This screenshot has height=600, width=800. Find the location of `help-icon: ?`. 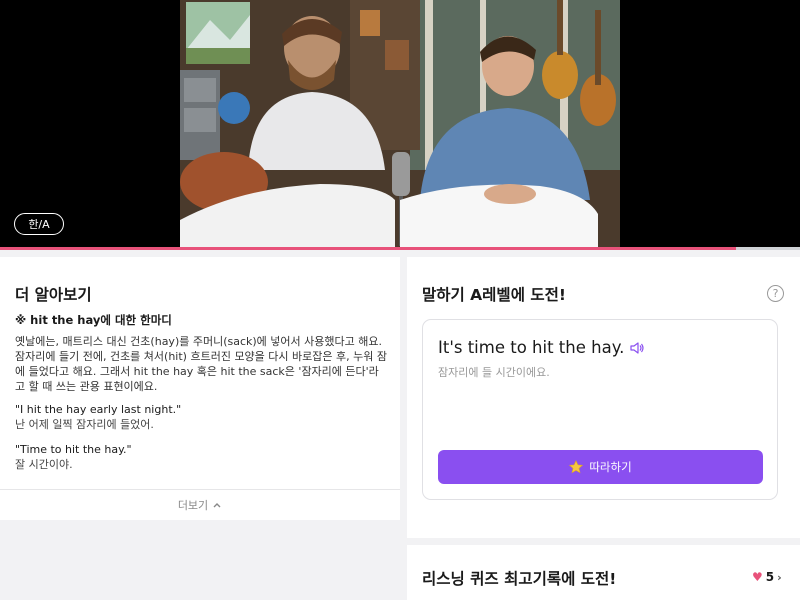

help-icon: ? is located at coordinates (775, 293).